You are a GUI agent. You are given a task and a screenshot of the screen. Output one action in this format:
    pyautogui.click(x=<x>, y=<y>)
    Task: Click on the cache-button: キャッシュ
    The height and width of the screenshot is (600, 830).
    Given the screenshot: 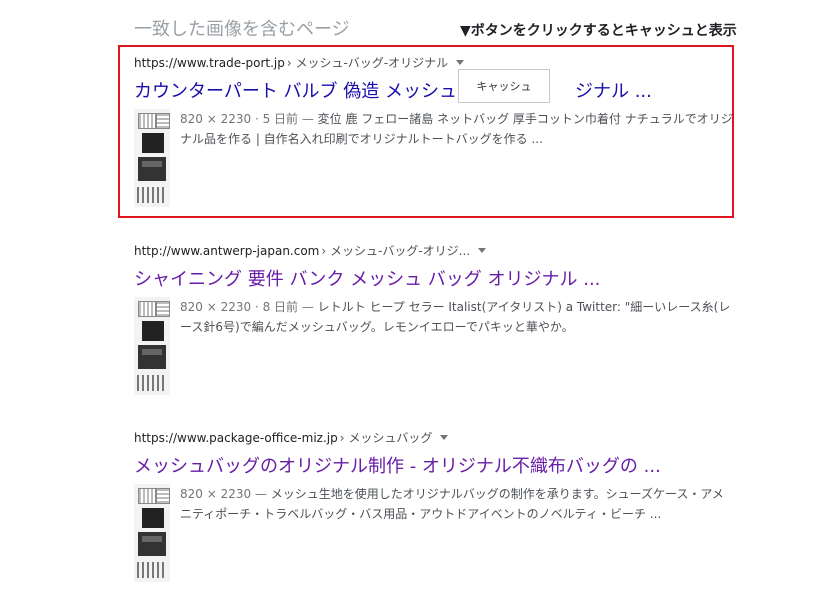 What is the action you would take?
    pyautogui.click(x=504, y=86)
    